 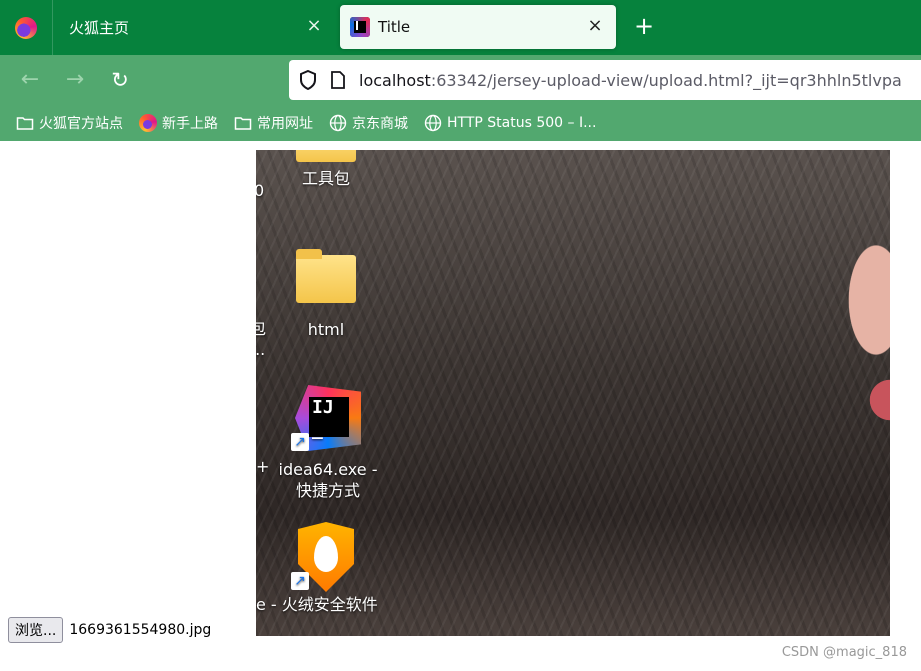 What do you see at coordinates (478, 27) in the screenshot?
I see `tab-title: Title ×` at bounding box center [478, 27].